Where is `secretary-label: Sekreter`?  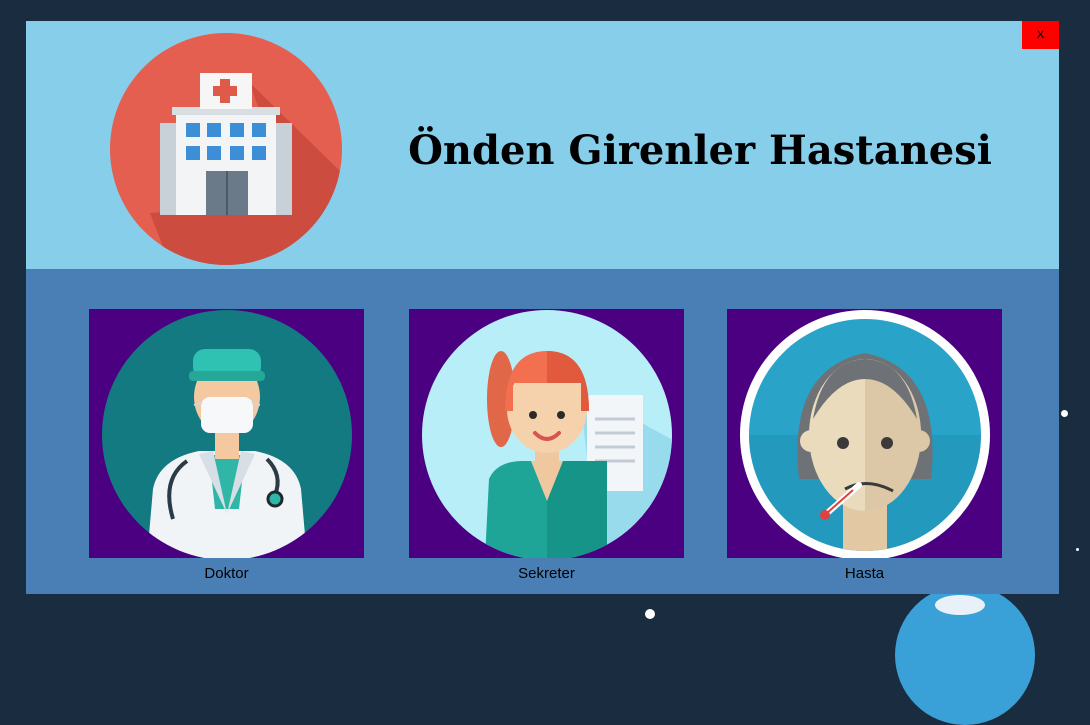 secretary-label: Sekreter is located at coordinates (546, 573).